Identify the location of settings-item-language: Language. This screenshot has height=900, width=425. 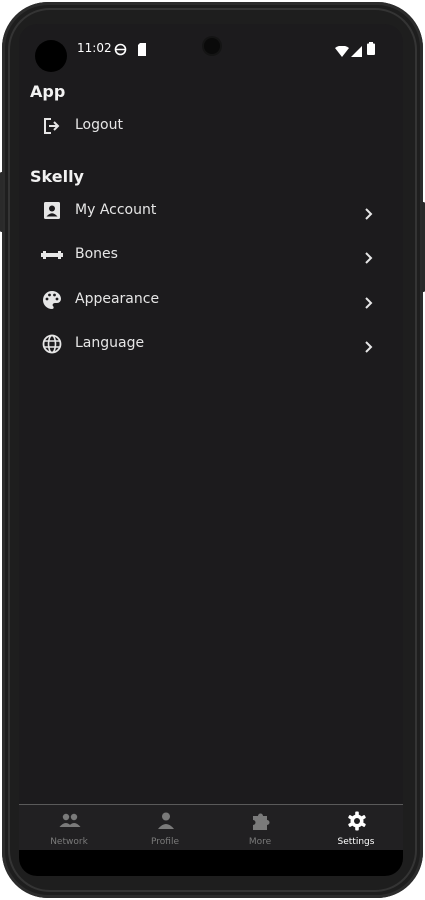
(211, 344).